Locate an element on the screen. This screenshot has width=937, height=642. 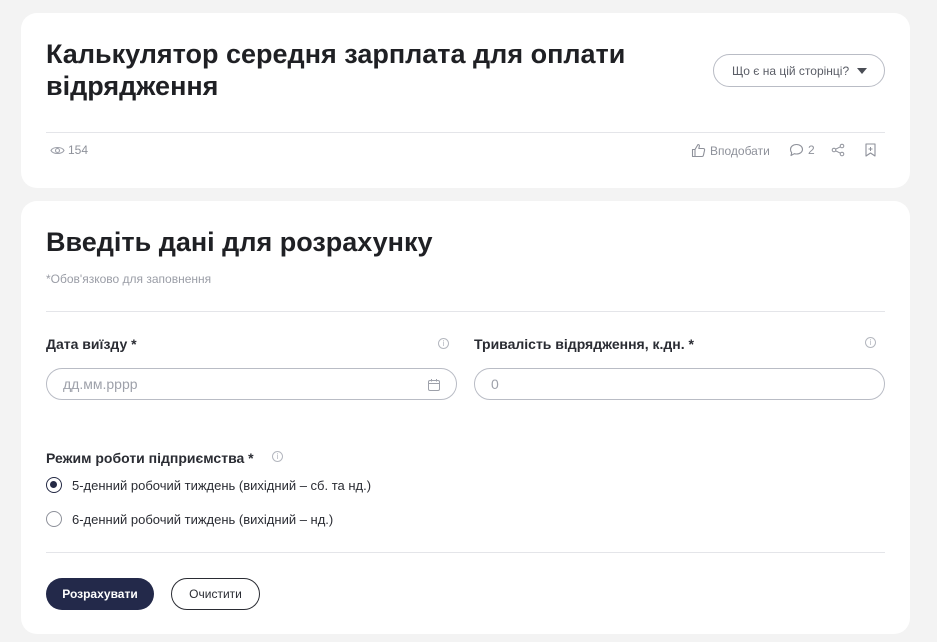
comments-count: 2 is located at coordinates (811, 150).